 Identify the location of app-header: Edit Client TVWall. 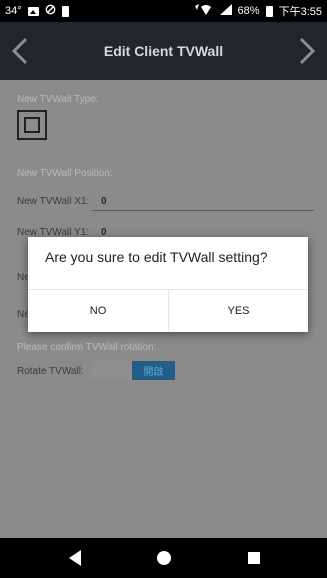
(163, 51).